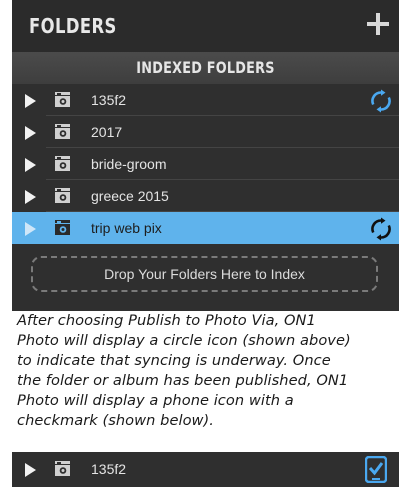 The image size is (399, 487). Describe the element at coordinates (126, 228) in the screenshot. I see `folder-label: trip web pix` at that location.